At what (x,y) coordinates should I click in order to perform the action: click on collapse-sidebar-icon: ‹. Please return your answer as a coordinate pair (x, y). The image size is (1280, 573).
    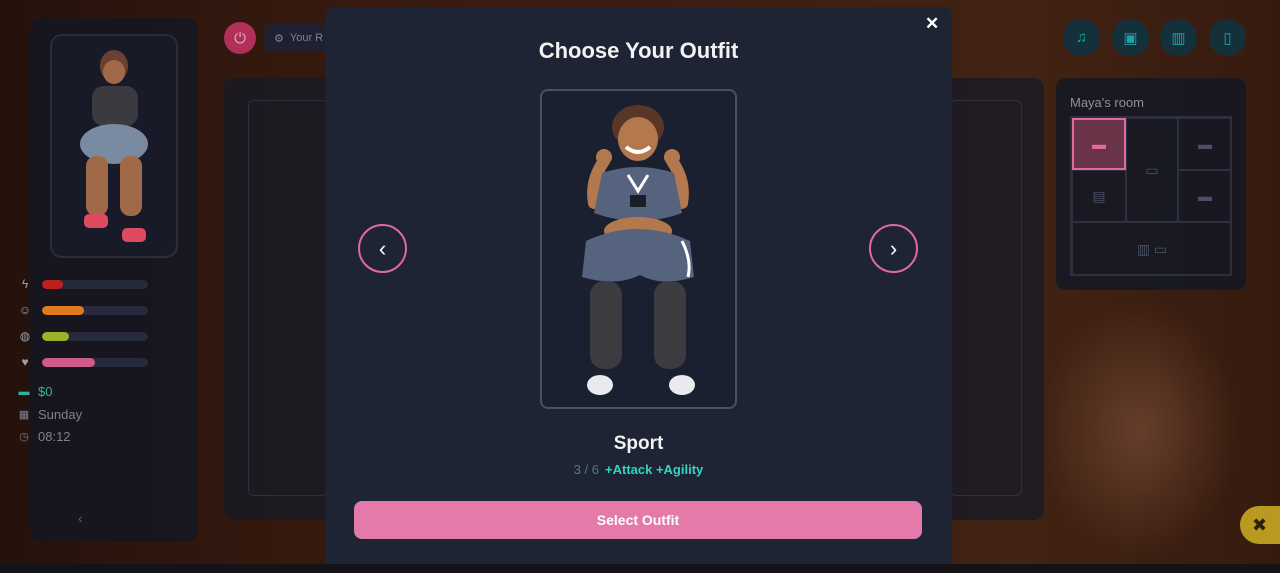
    Looking at the image, I should click on (80, 518).